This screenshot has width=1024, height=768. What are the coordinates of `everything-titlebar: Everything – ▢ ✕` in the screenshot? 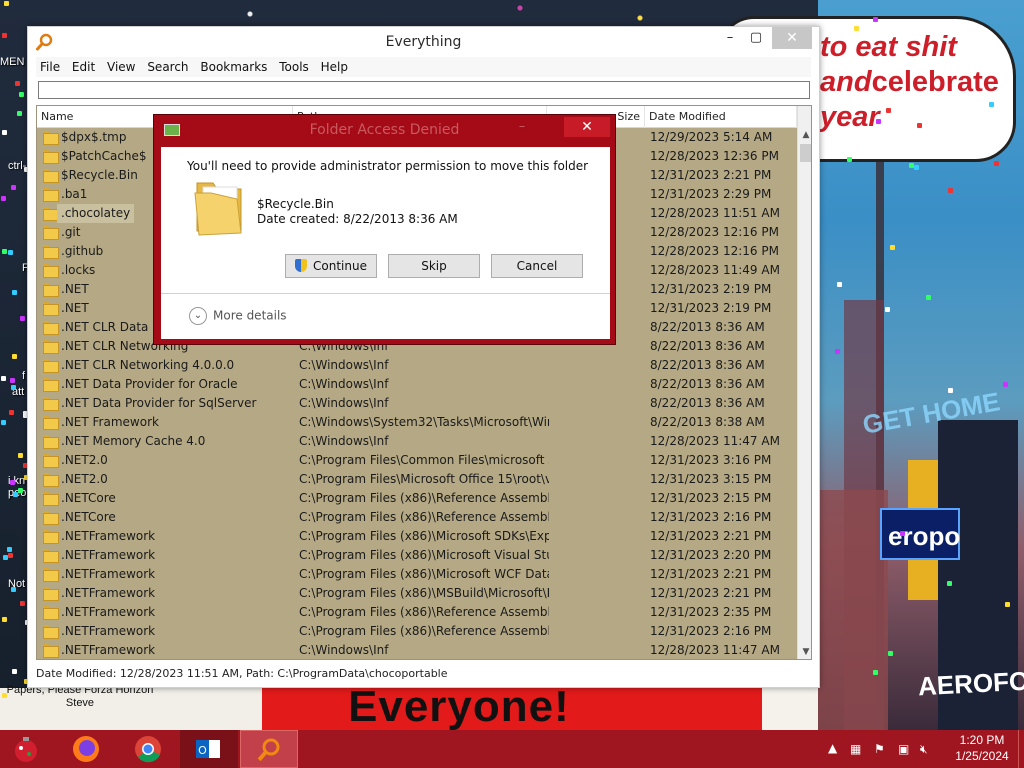 It's located at (423, 42).